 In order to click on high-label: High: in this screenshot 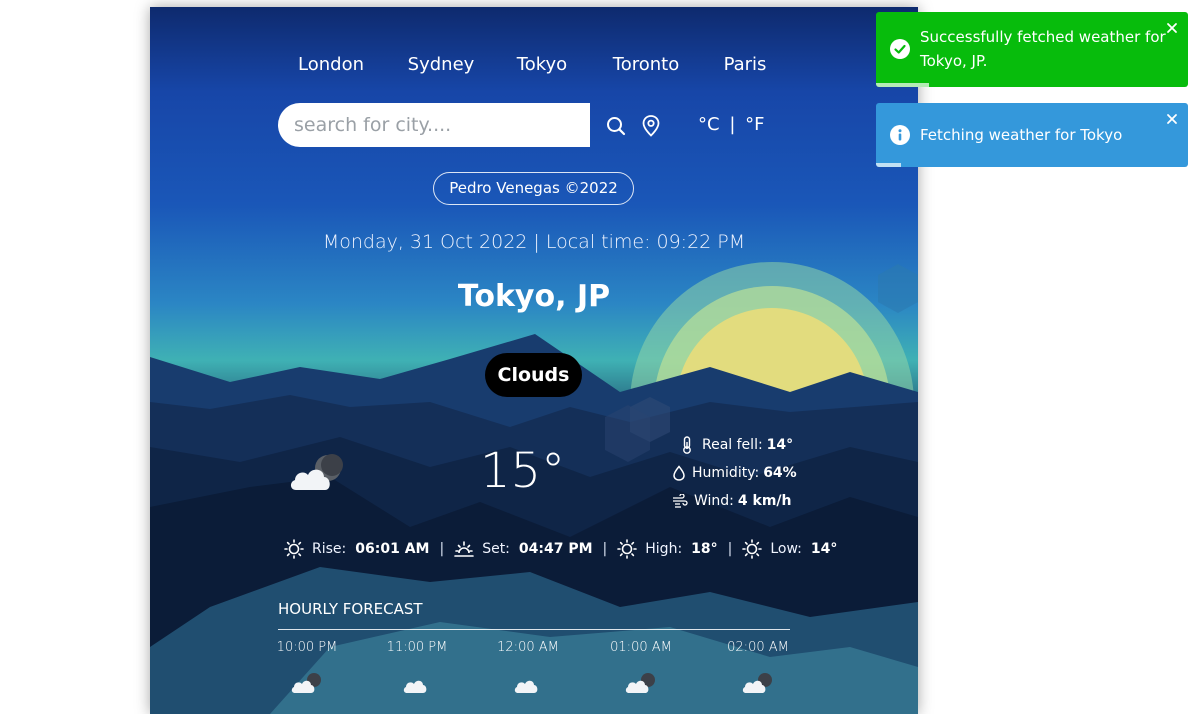, I will do `click(664, 549)`.